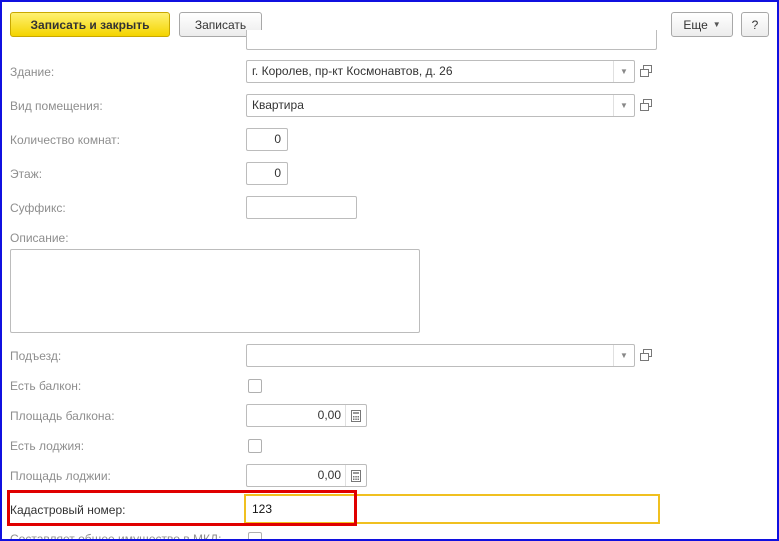  I want to click on description-label: Описание:, so click(39, 238).